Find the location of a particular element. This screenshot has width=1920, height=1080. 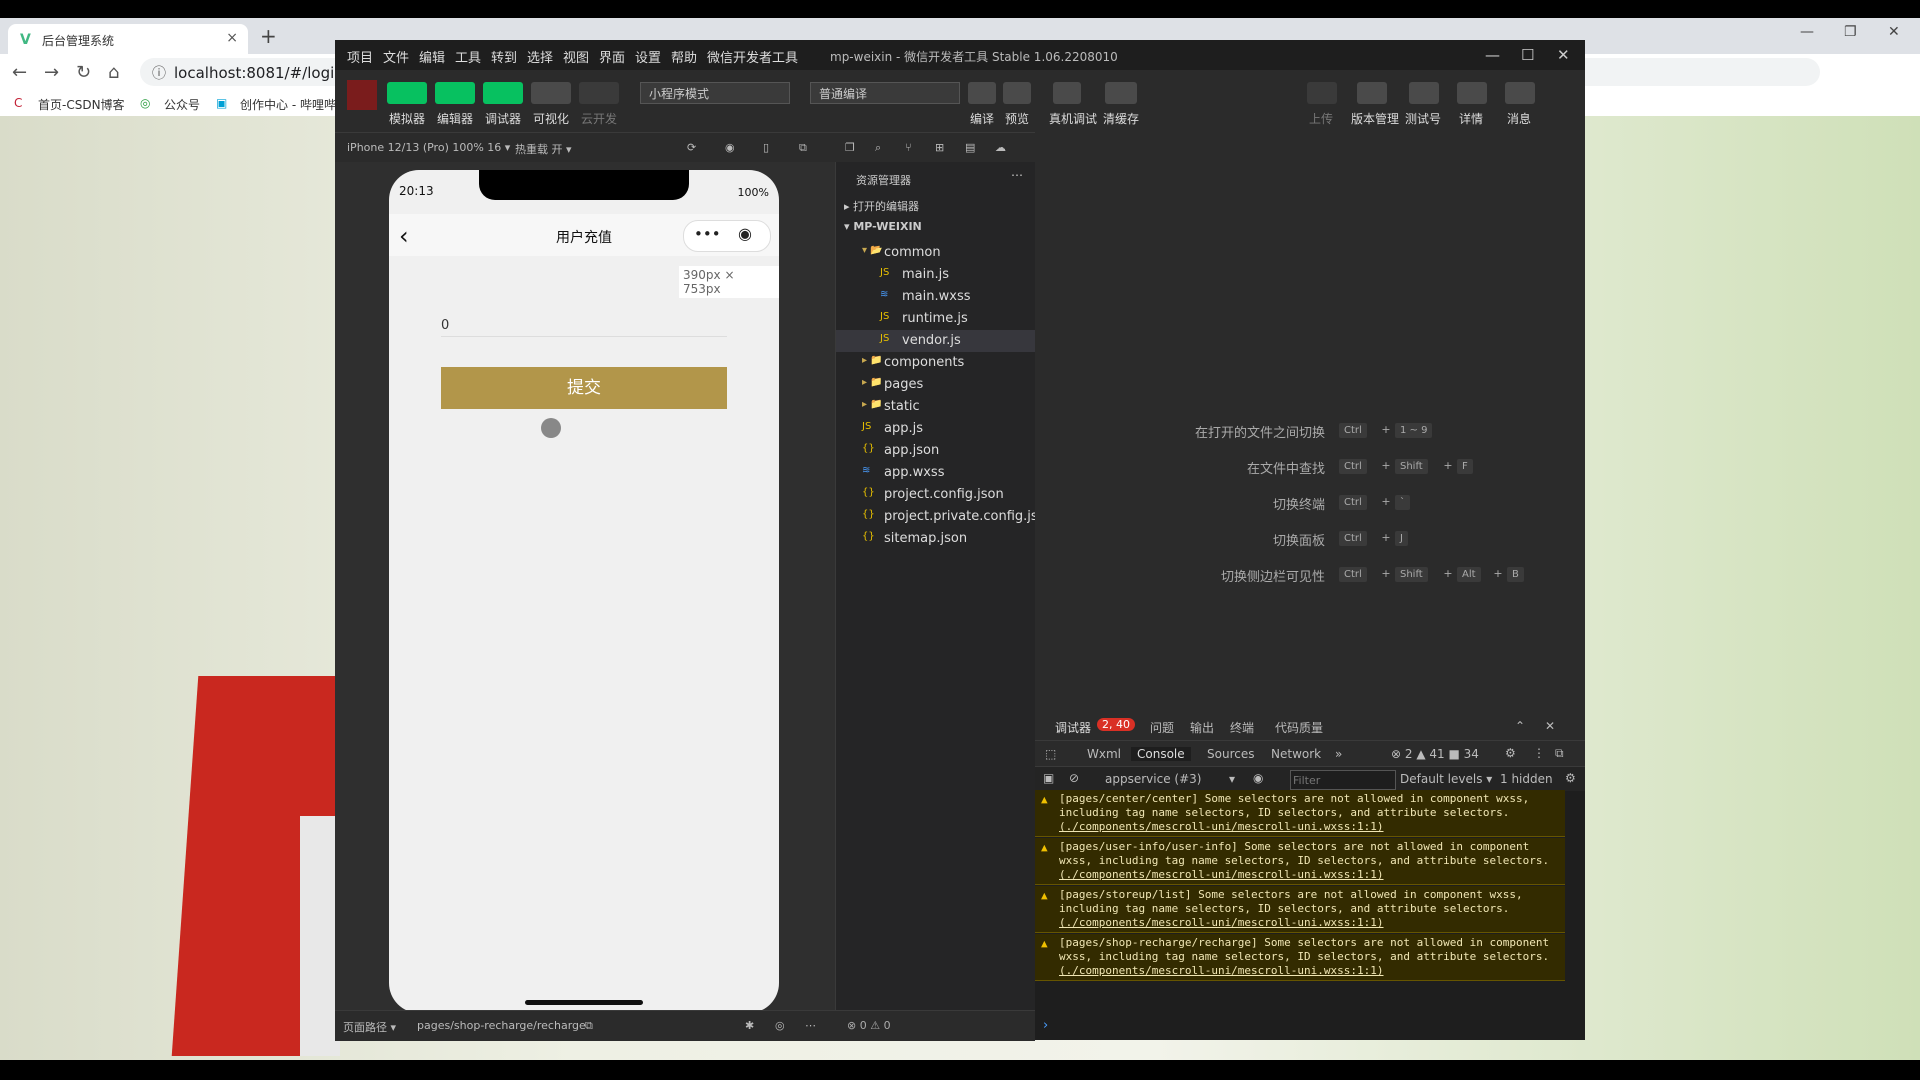

browser-tab: V 后台管理系统 × is located at coordinates (128, 39).